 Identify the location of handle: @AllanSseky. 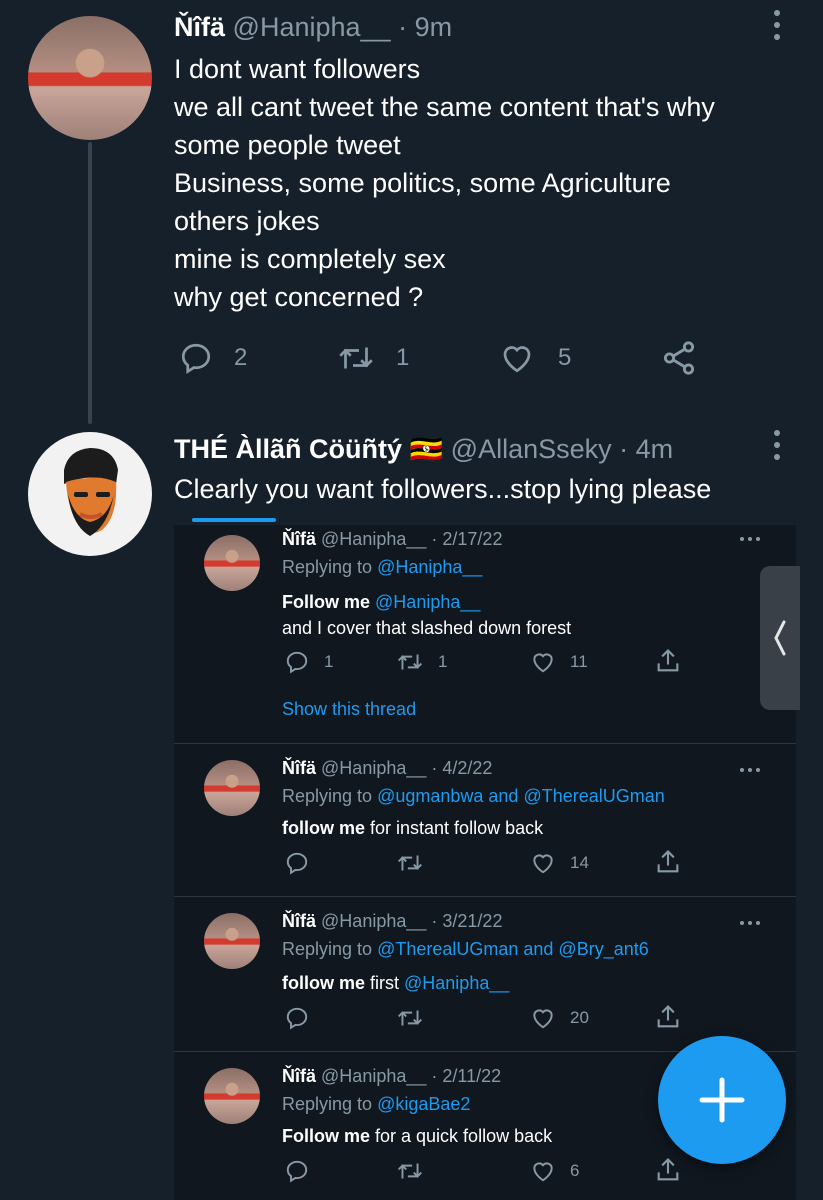
(531, 449).